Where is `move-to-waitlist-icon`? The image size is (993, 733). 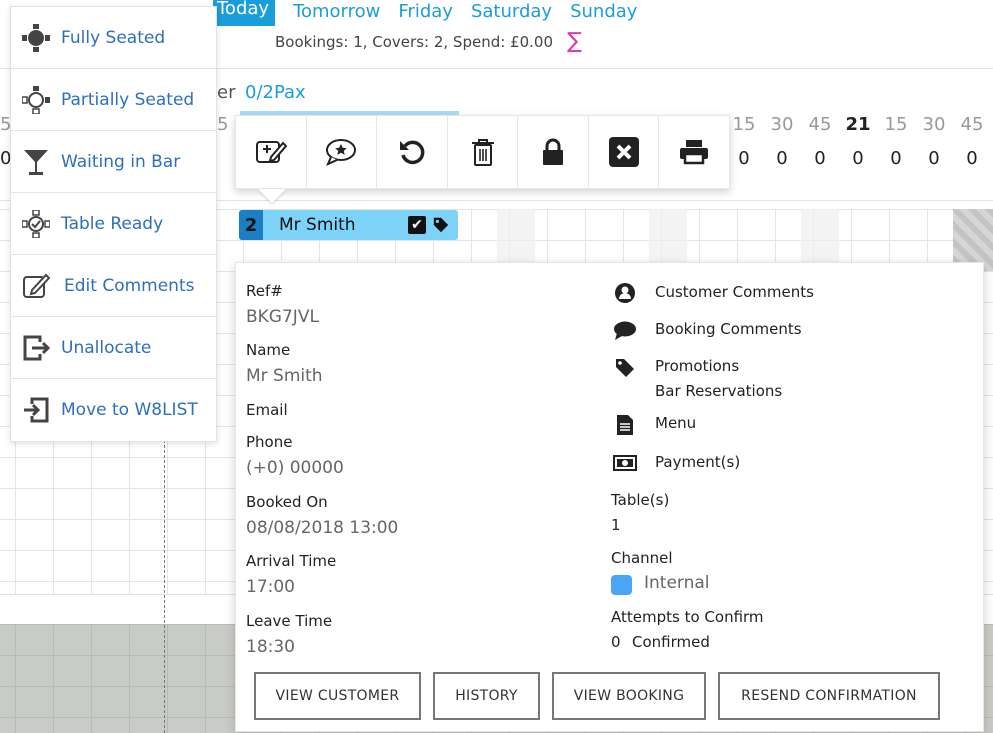
move-to-waitlist-icon is located at coordinates (36, 410).